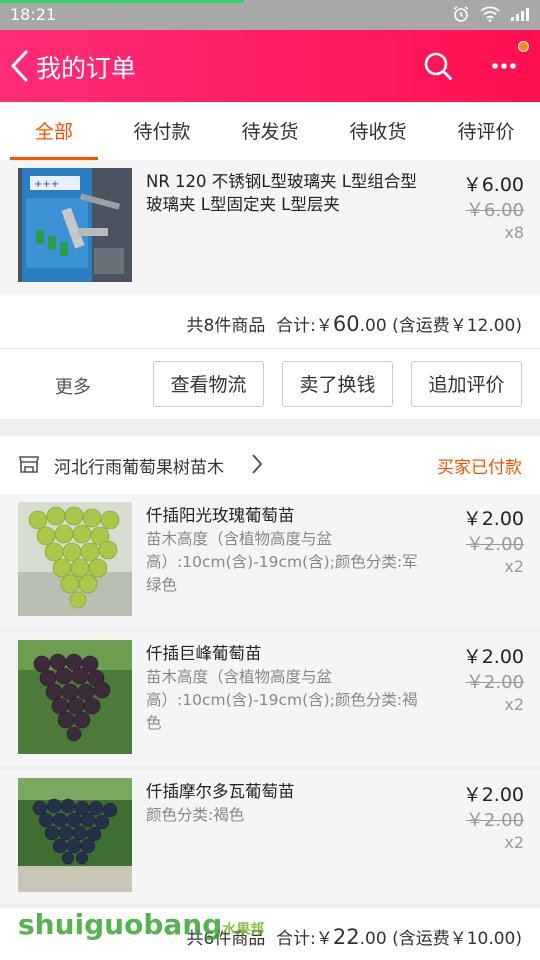 The image size is (540, 960). Describe the element at coordinates (337, 384) in the screenshot. I see `resell-button: 卖了换钱` at that location.